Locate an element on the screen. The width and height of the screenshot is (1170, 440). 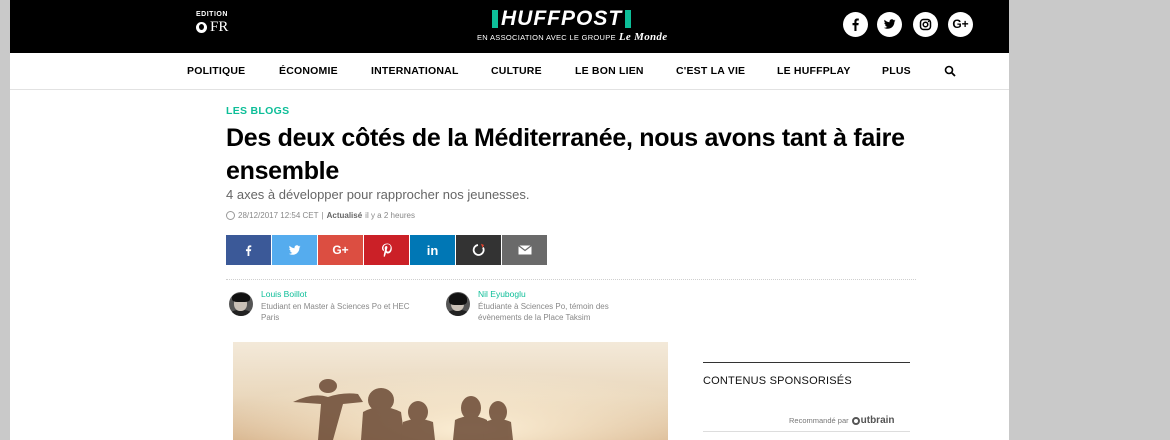
recommended-label: Recommandé par is located at coordinates (819, 420).